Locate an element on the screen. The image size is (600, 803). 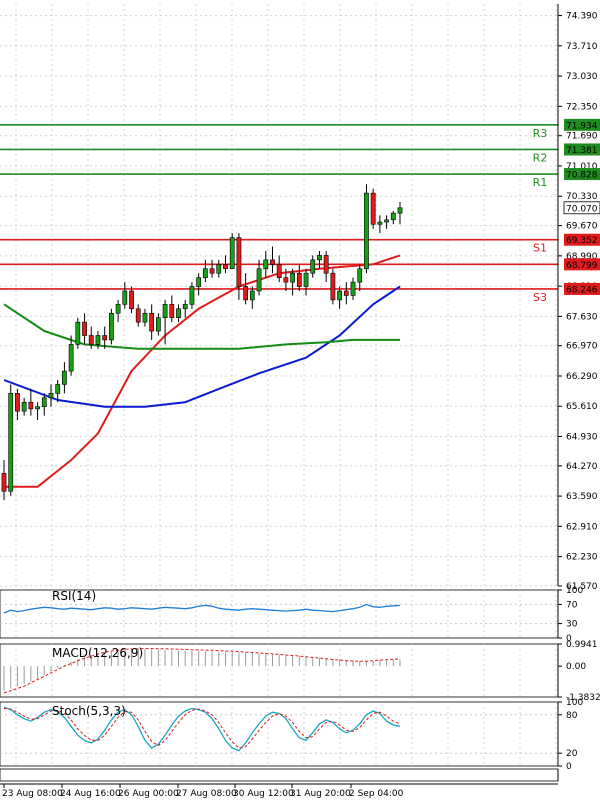
level-name-r1: R1 is located at coordinates (540, 182).